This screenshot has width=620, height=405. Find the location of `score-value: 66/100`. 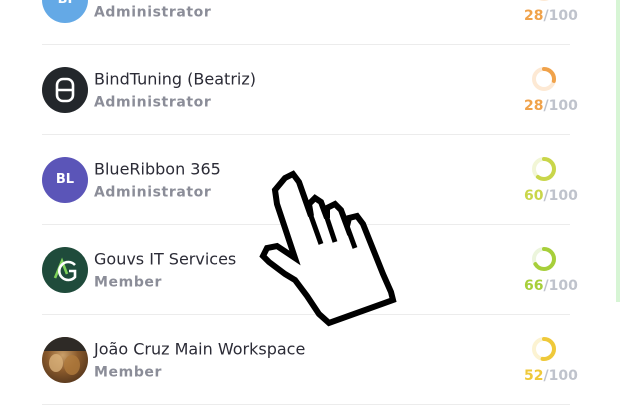

score-value: 66/100 is located at coordinates (551, 285).